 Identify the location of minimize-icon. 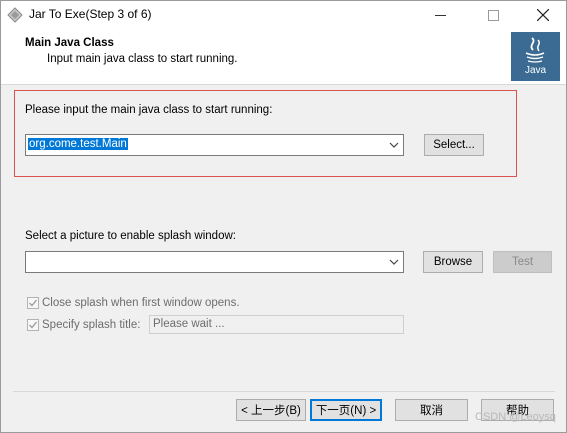
(440, 15).